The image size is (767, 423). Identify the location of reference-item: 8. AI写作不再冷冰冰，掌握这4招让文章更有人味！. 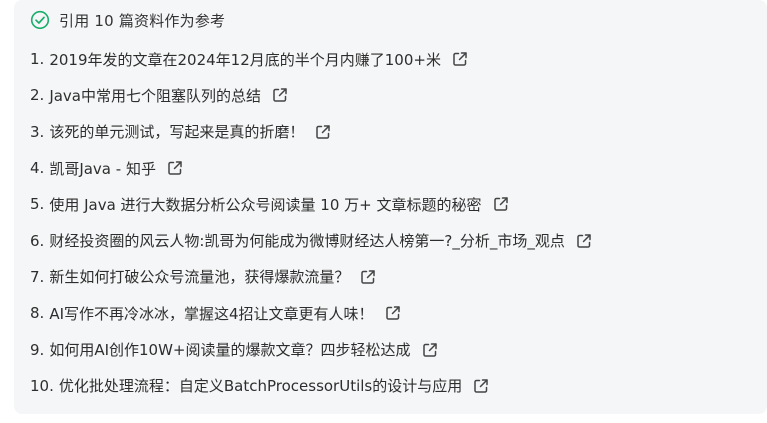
(311, 313).